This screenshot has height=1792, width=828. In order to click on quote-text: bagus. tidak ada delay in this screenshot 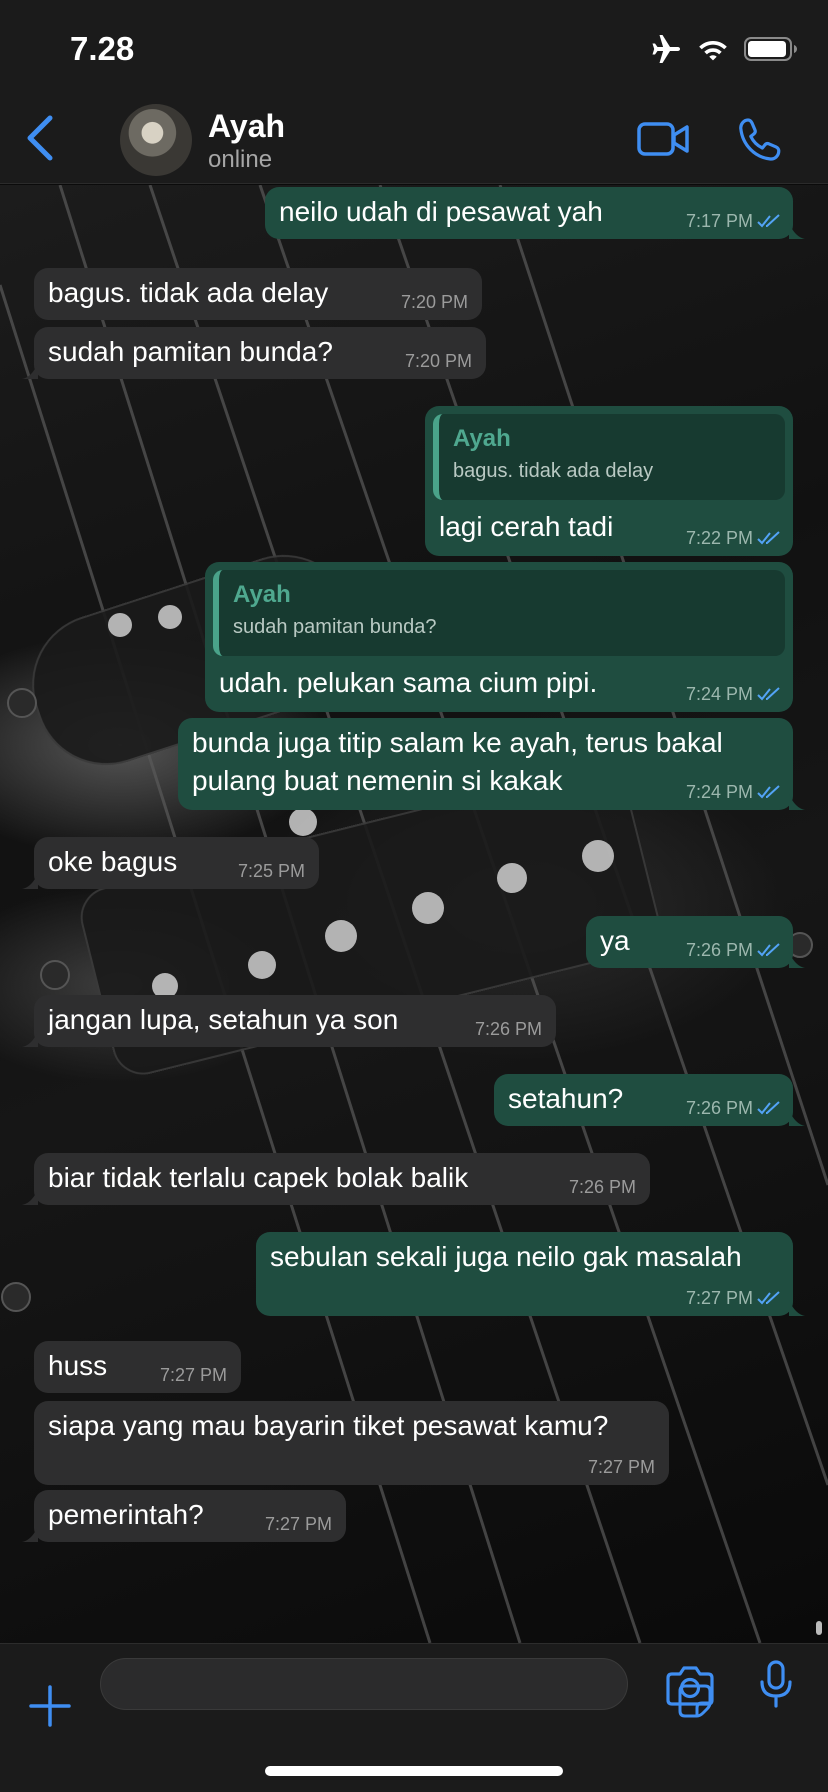, I will do `click(553, 471)`.